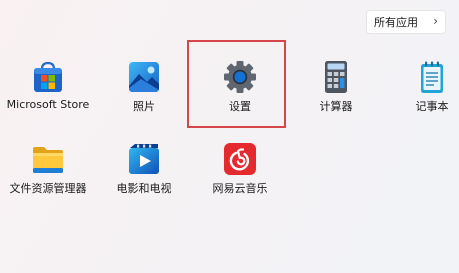 The height and width of the screenshot is (273, 459). Describe the element at coordinates (48, 95) in the screenshot. I see `app-tile-microsoft-store: Microsoft Store` at that location.